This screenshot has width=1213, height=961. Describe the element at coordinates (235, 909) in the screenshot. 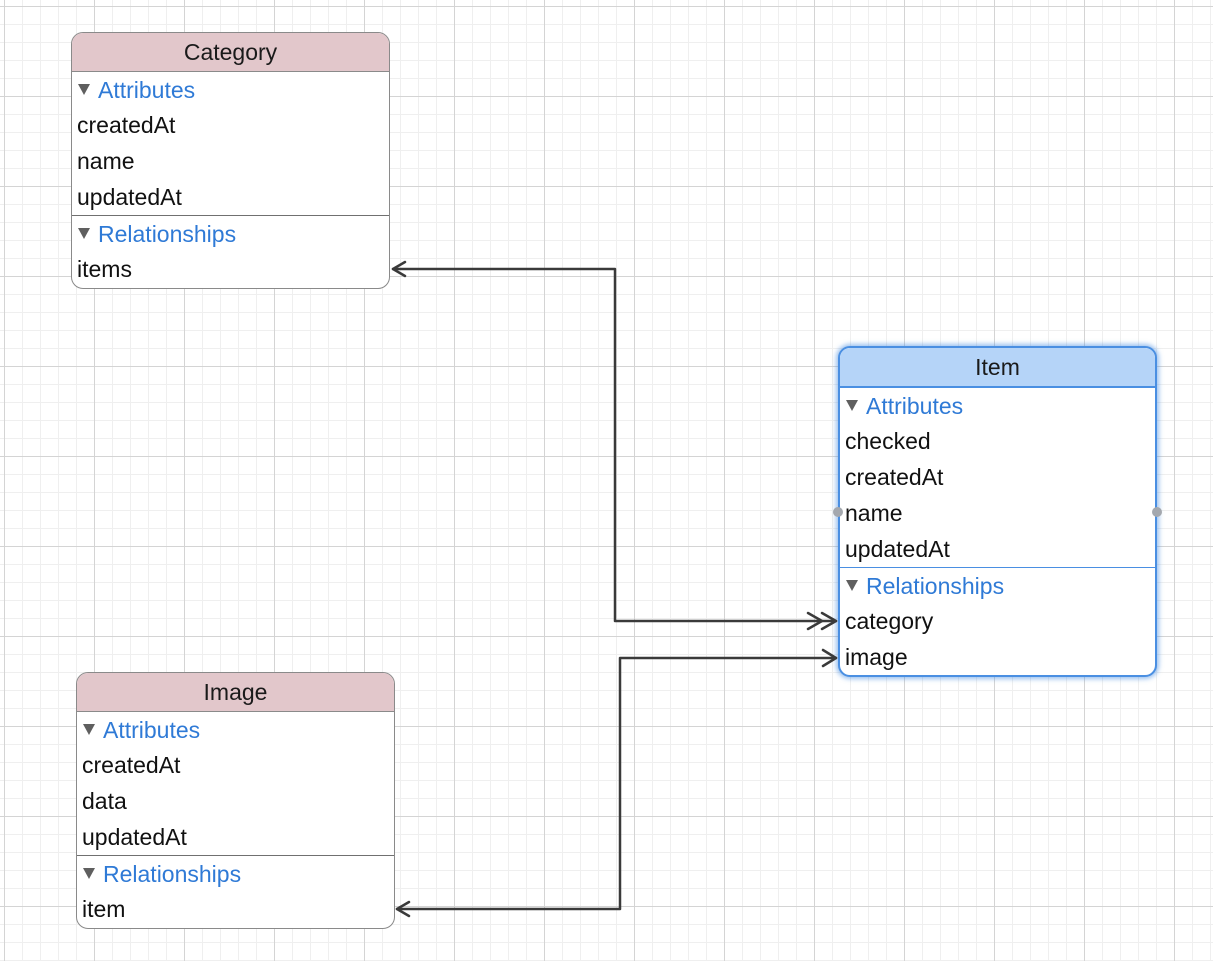

I see `relationship-row: item` at that location.